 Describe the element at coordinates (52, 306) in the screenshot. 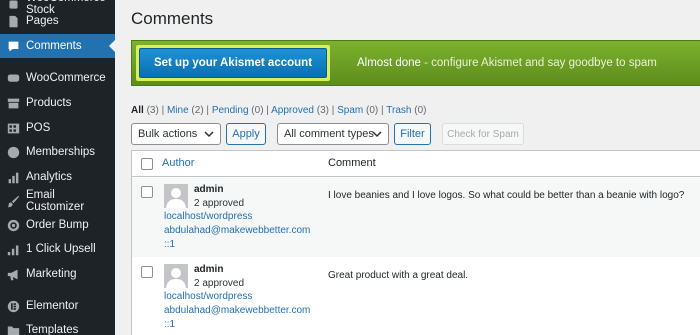

I see `sidebar-item-label: Elementor` at that location.